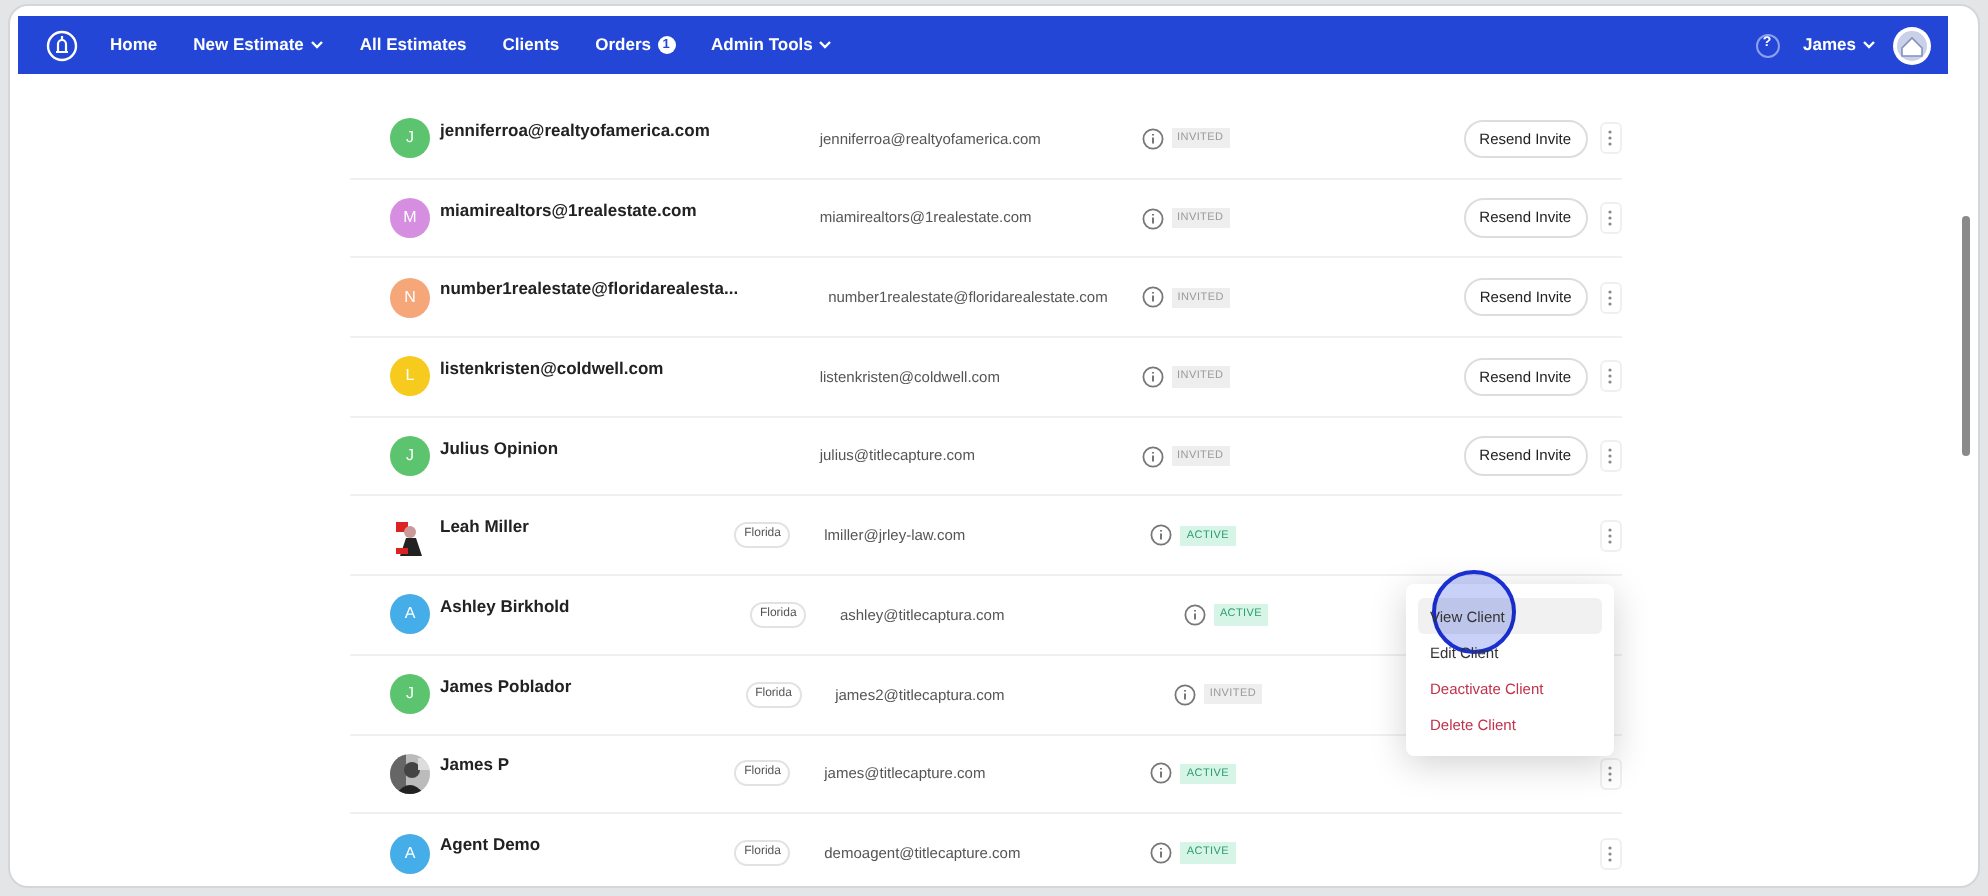 Image resolution: width=1988 pixels, height=896 pixels. I want to click on avatar: M, so click(410, 218).